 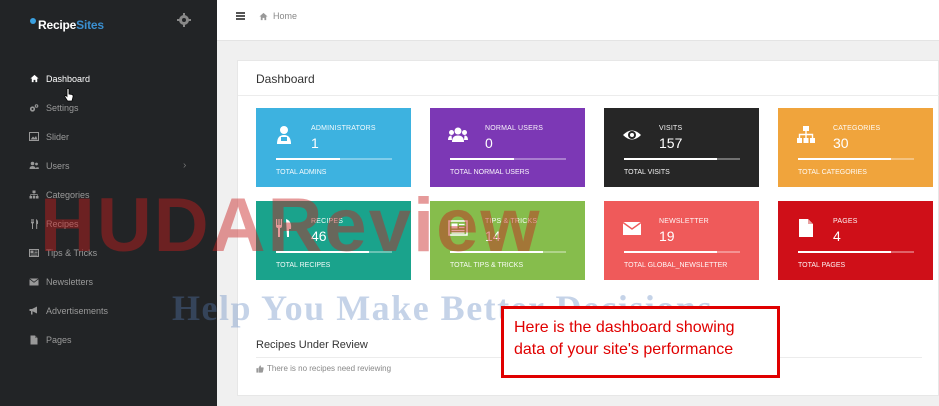 What do you see at coordinates (343, 128) in the screenshot?
I see `card-title: ADMINISTRATORS` at bounding box center [343, 128].